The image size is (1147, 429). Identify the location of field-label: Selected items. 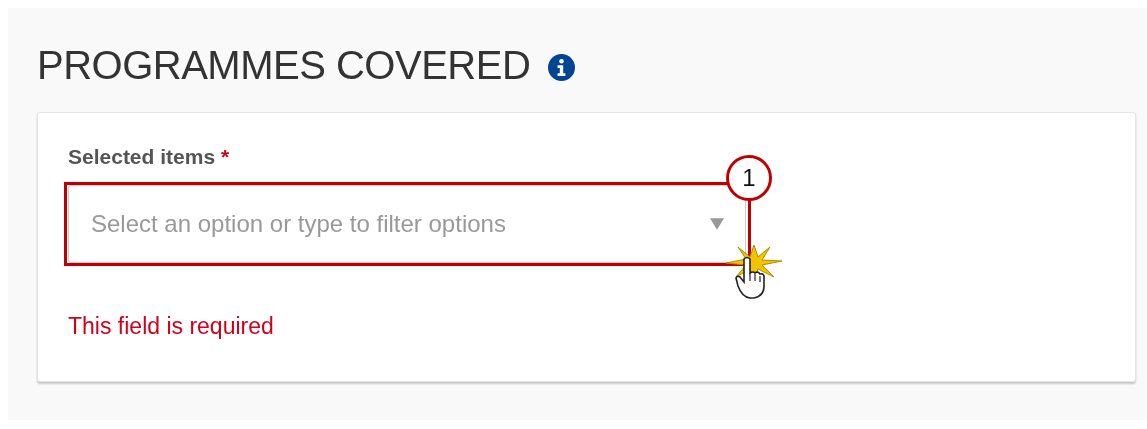
(142, 157).